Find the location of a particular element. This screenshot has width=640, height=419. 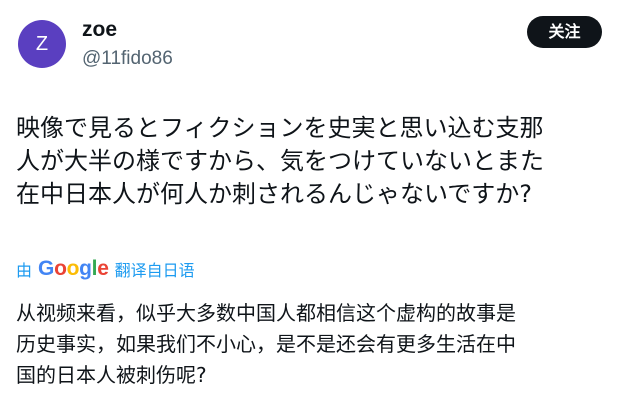

post-text-line: 人が大半の様ですから、気をつけていないとまた is located at coordinates (280, 161).